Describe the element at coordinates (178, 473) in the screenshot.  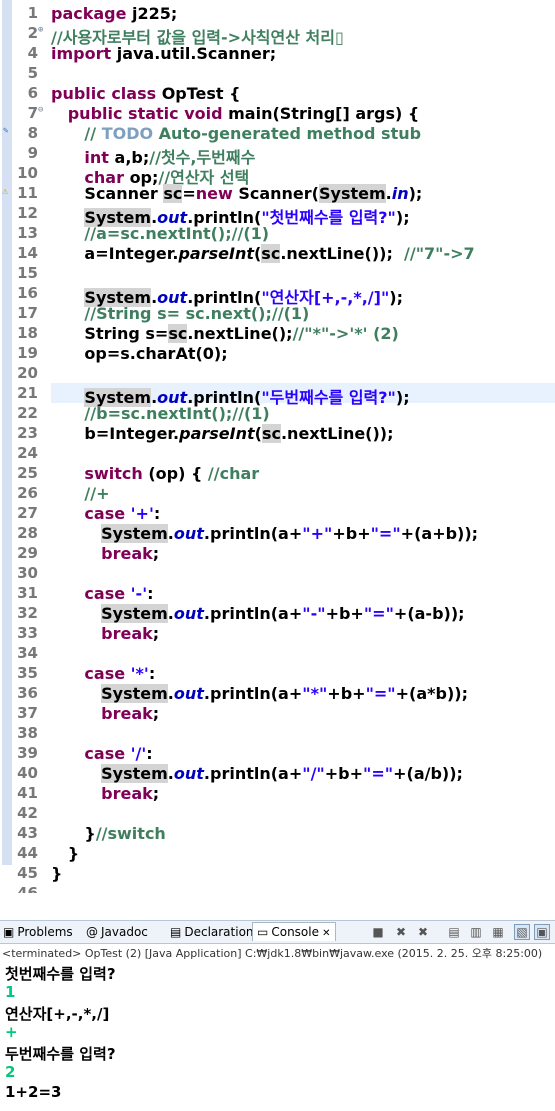
I see `code-token: (op) {` at that location.